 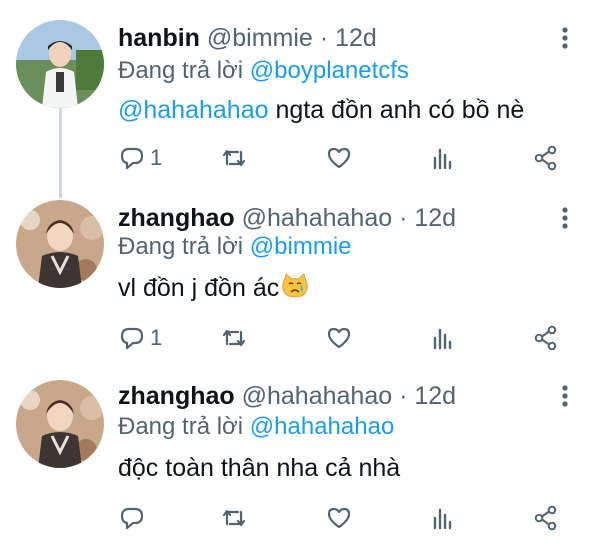 I want to click on display-name: hanbin, so click(x=159, y=38).